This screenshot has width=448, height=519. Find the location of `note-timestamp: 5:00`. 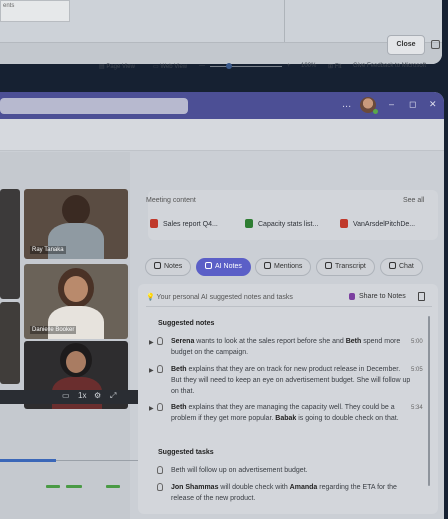

note-timestamp: 5:00 is located at coordinates (417, 342).